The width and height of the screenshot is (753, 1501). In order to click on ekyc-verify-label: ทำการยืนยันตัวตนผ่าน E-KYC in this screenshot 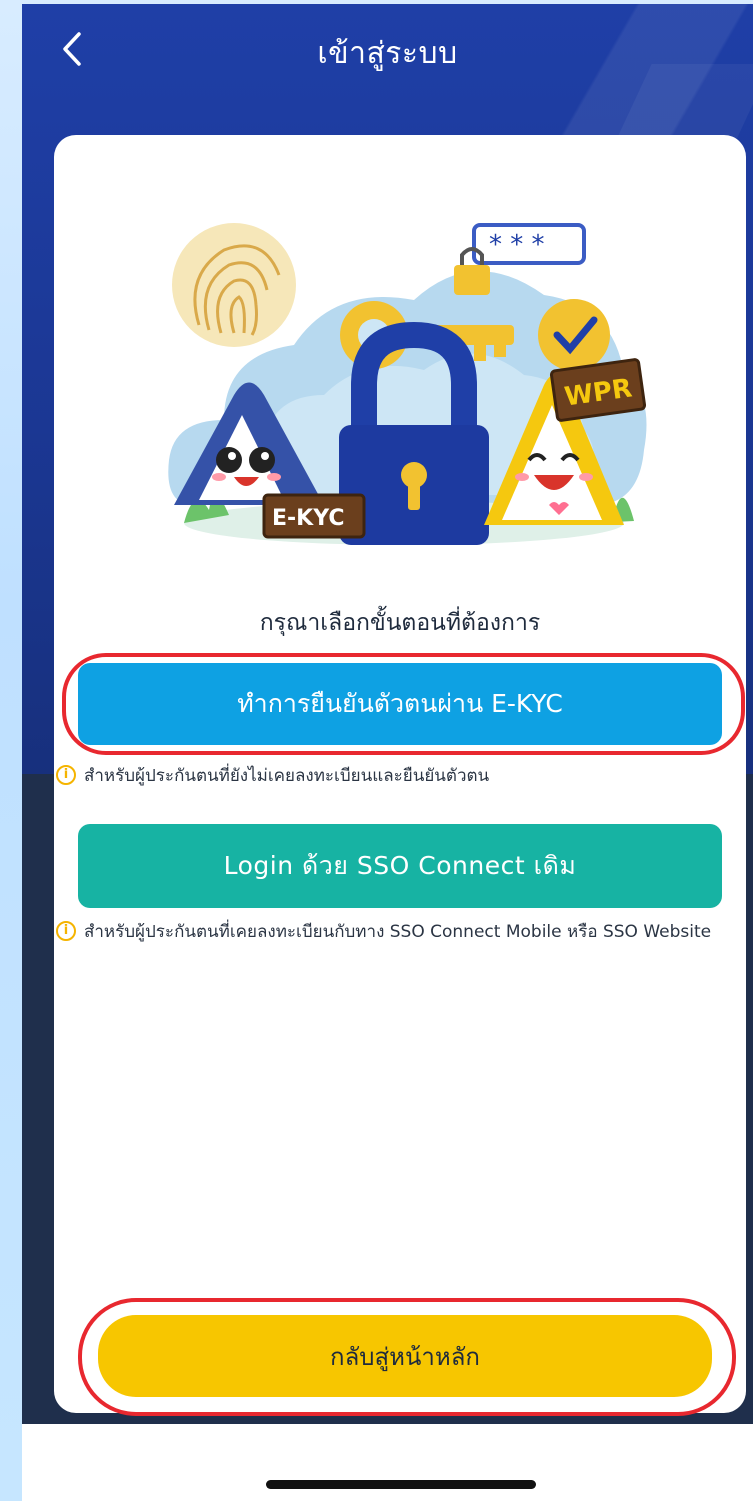, I will do `click(400, 703)`.